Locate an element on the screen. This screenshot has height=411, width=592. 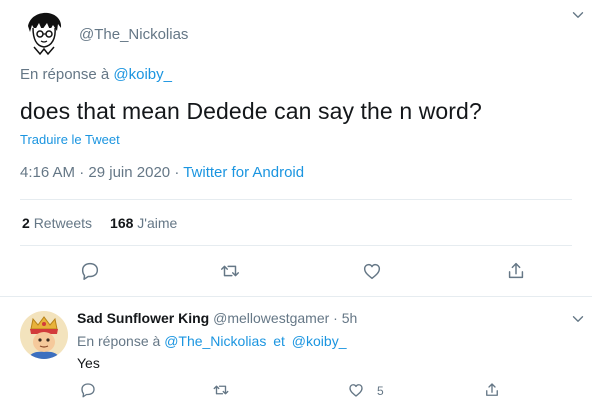
tweet-source-link: Twitter for Android is located at coordinates (243, 172).